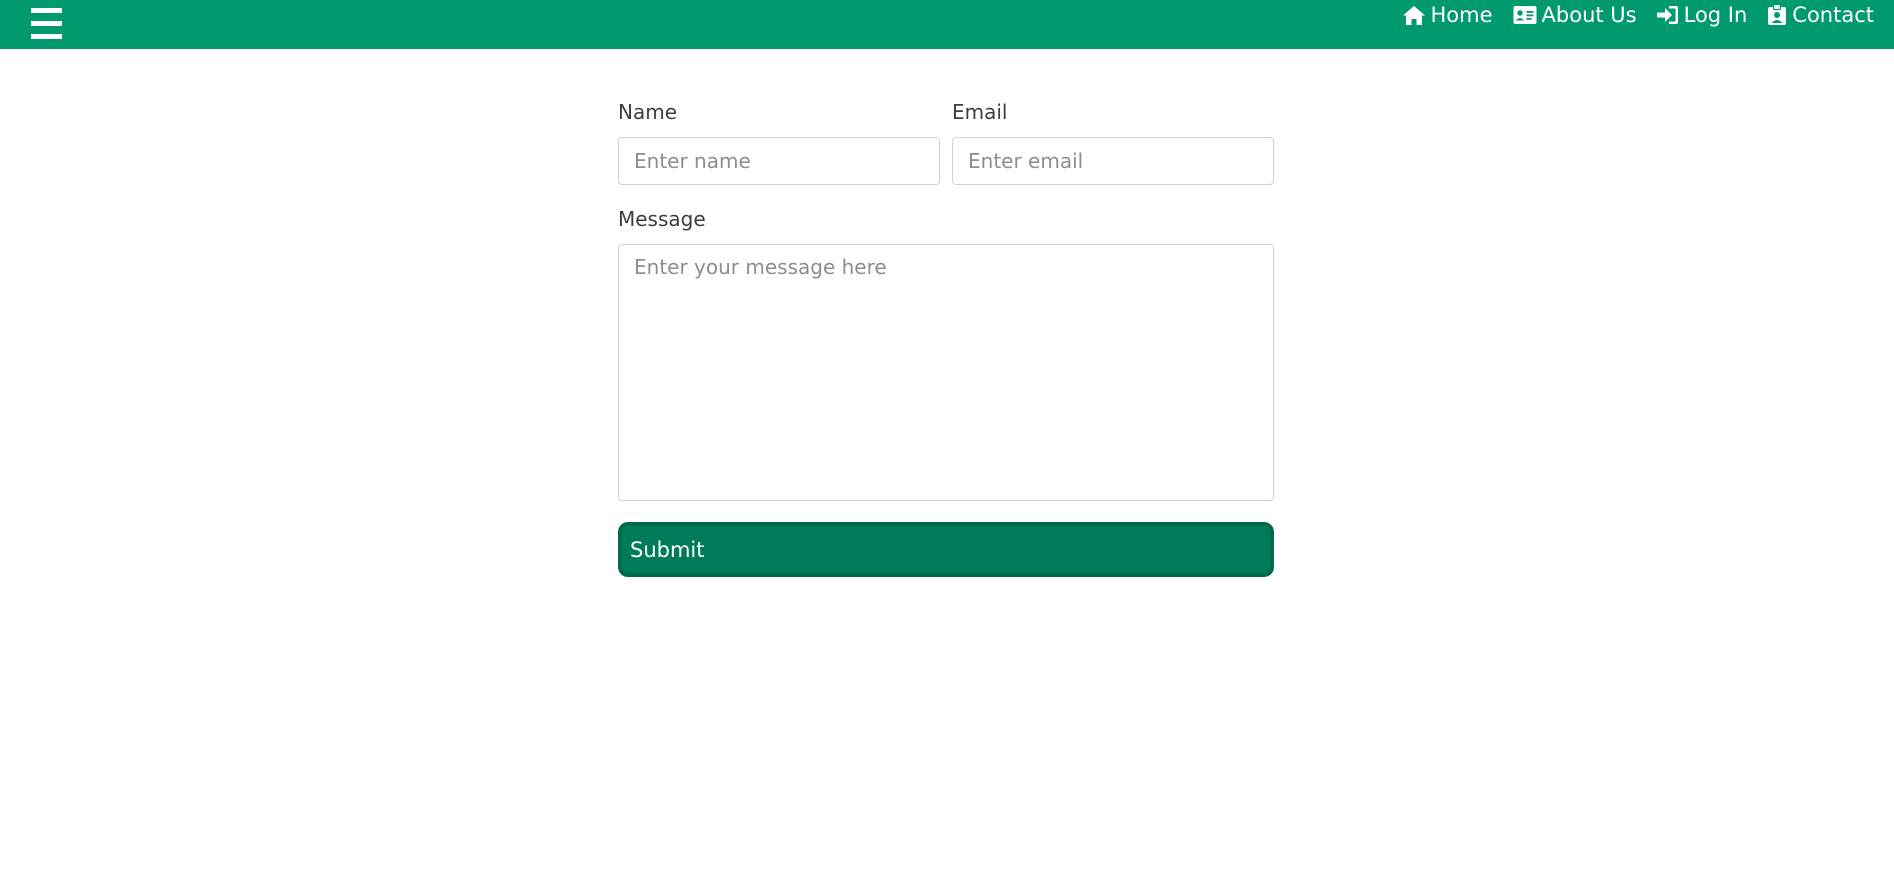  I want to click on name-input, so click(779, 161).